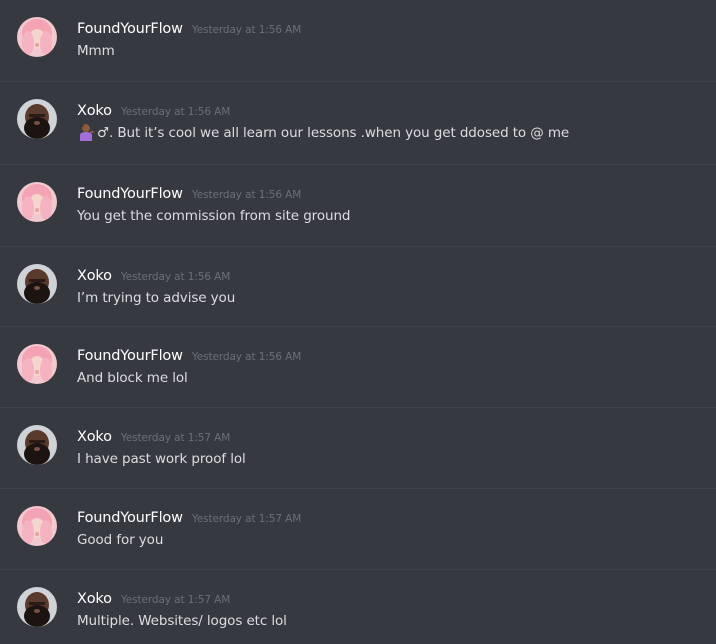  What do you see at coordinates (132, 378) in the screenshot?
I see `message-content: And block me lol` at bounding box center [132, 378].